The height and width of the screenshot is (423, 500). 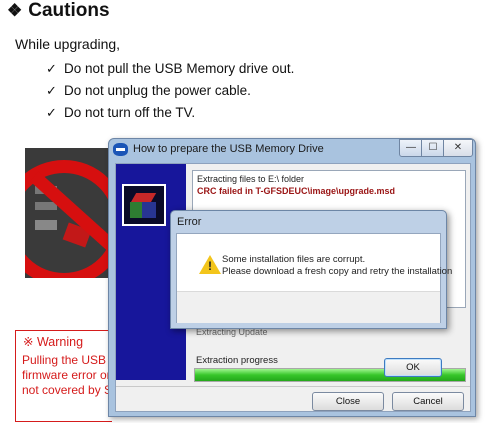 What do you see at coordinates (69, 10) in the screenshot?
I see `page-title-text: Cautions` at bounding box center [69, 10].